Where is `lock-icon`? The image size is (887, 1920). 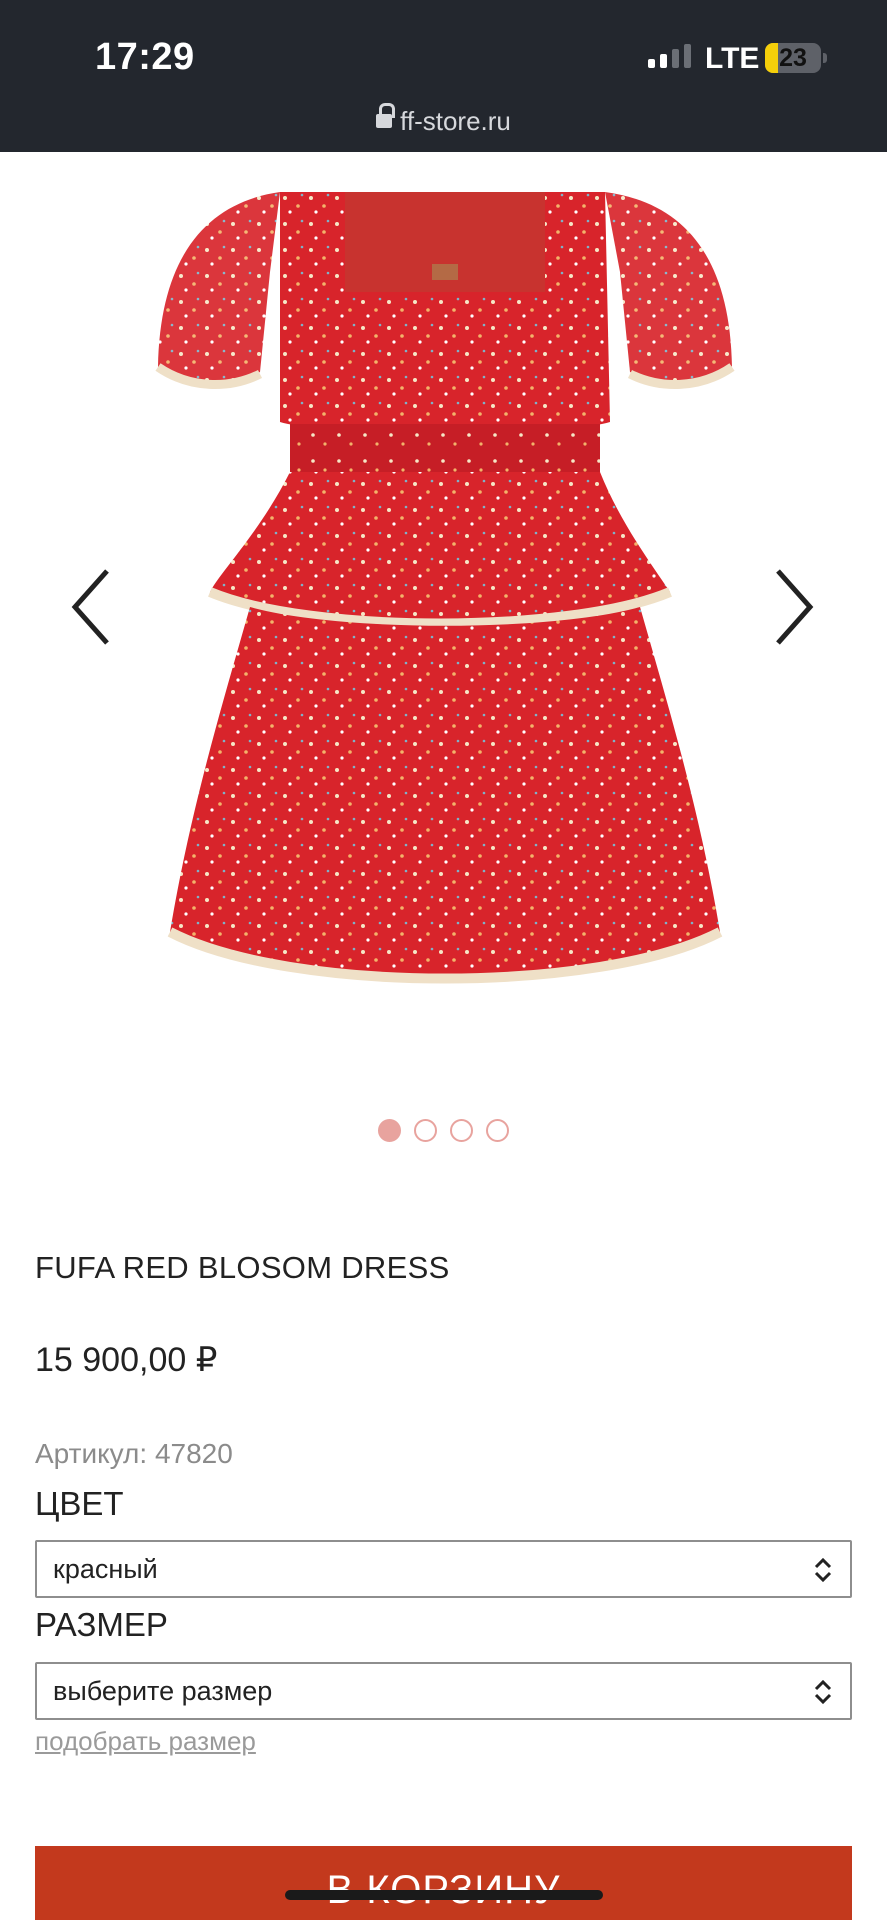
lock-icon is located at coordinates (386, 117).